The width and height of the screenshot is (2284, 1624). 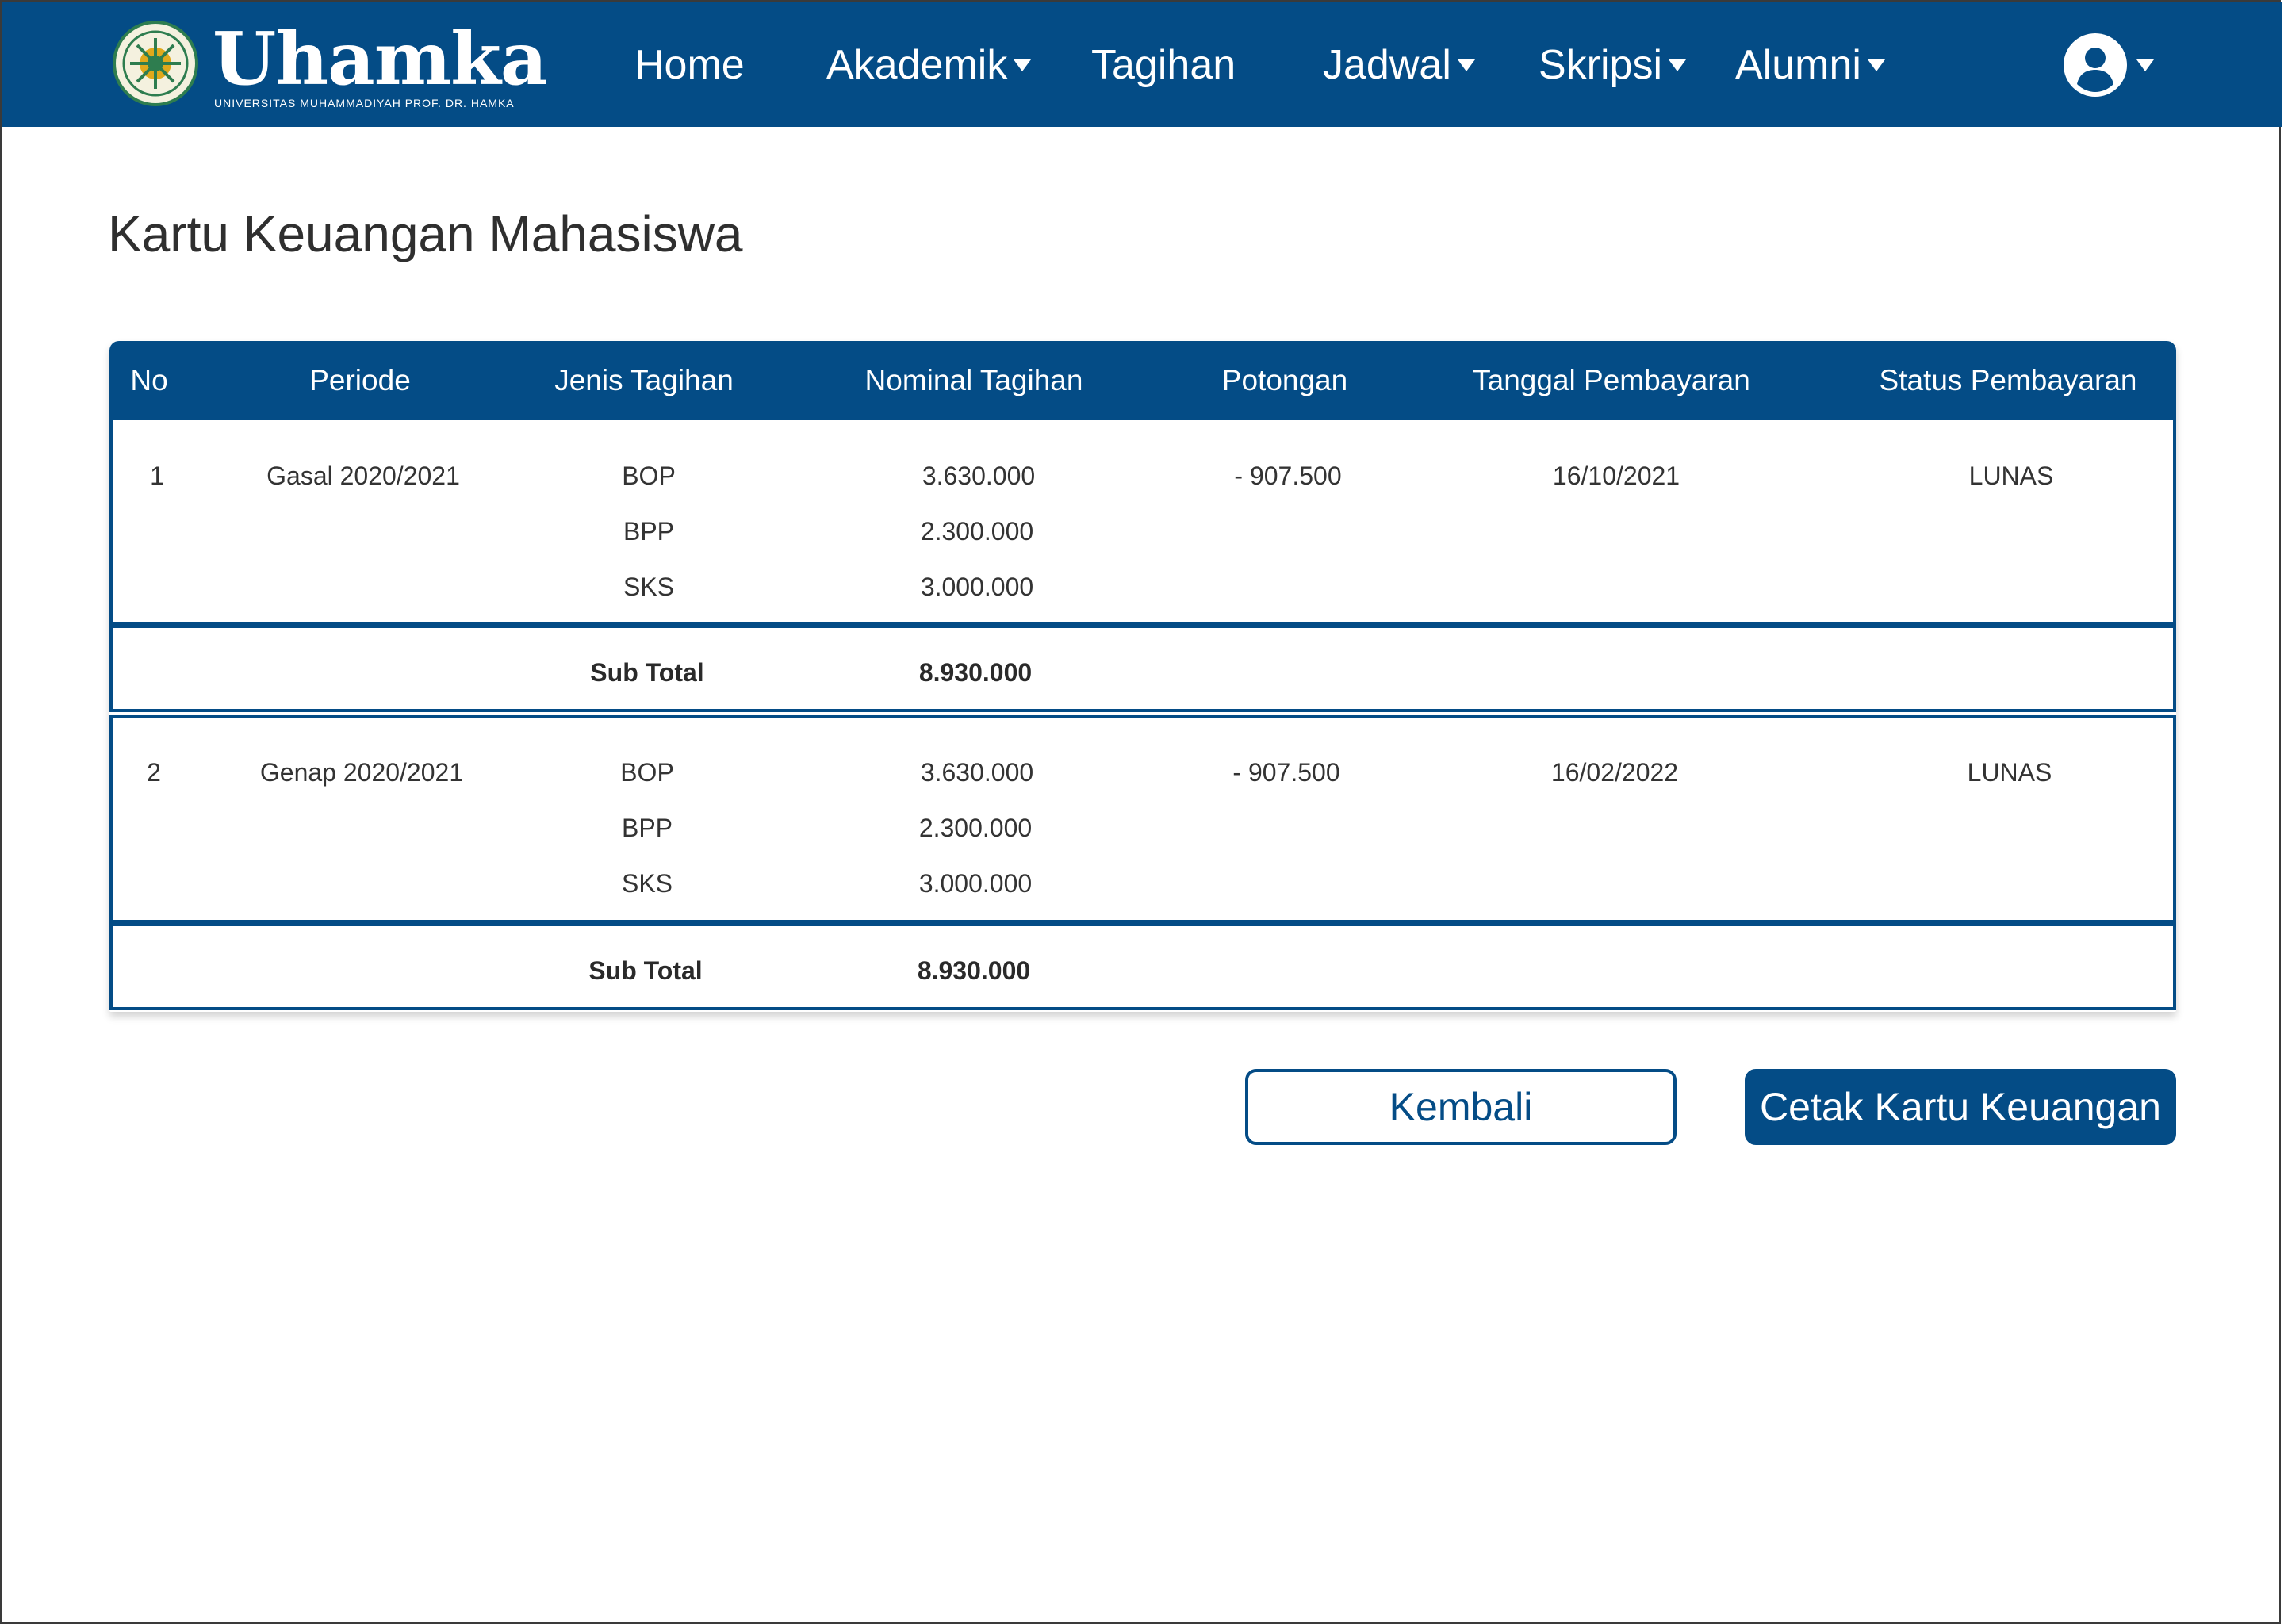 I want to click on print-finance-card-button: Cetak Kartu Keuangan, so click(x=1960, y=1107).